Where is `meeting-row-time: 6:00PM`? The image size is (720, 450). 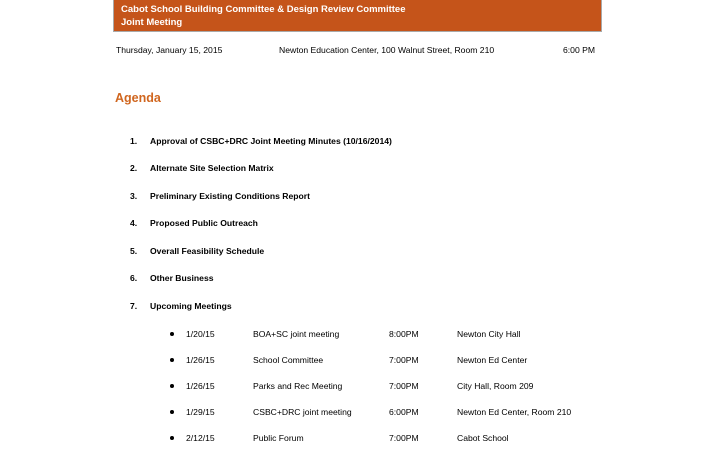
meeting-row-time: 6:00PM is located at coordinates (404, 412).